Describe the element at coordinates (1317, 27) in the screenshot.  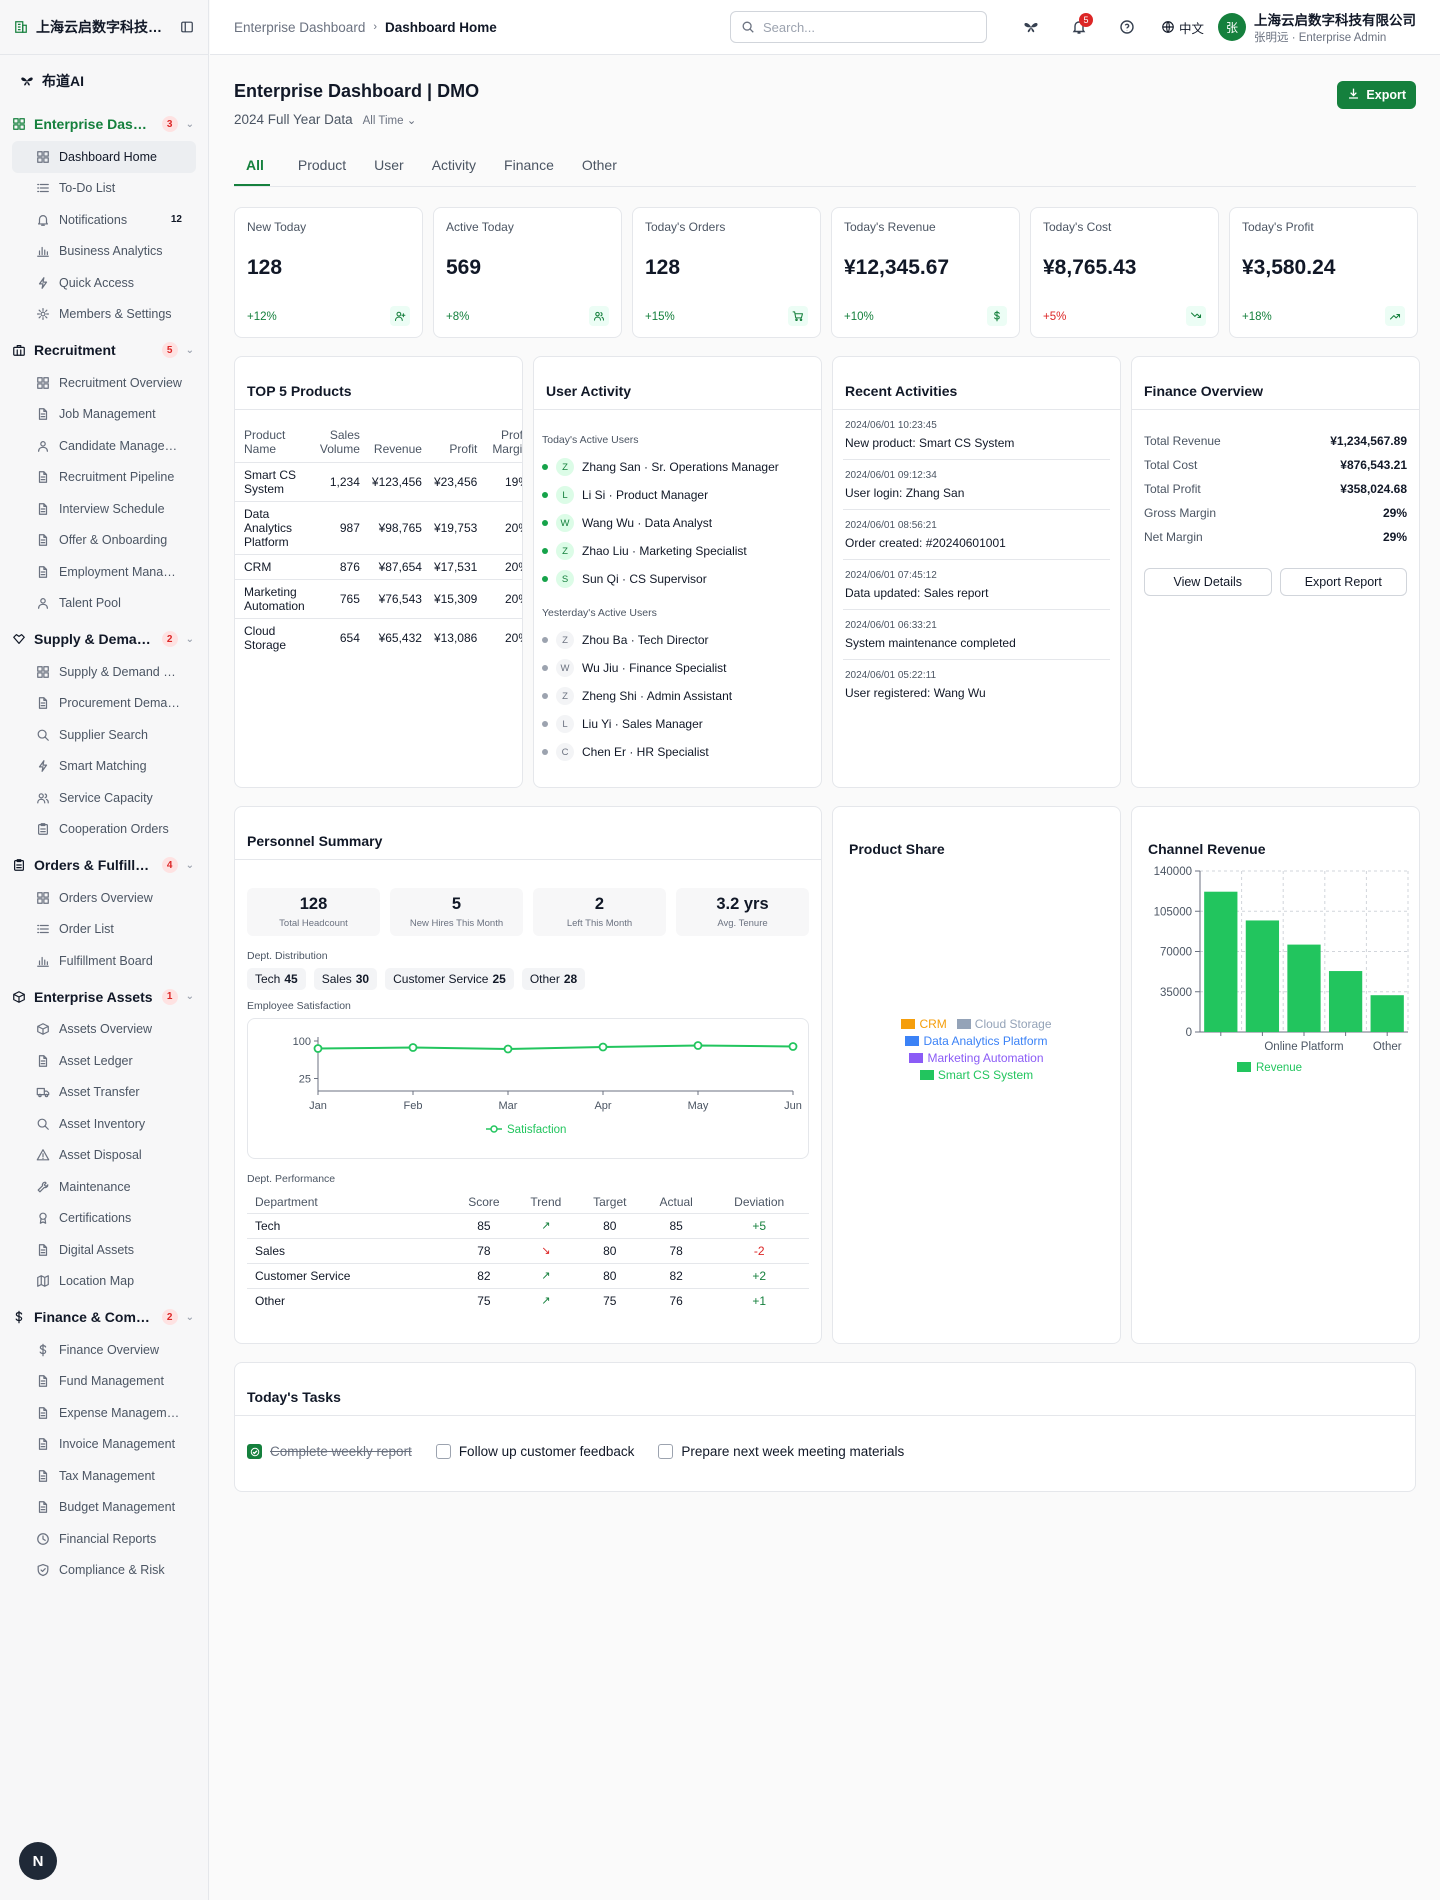
I see `user-menu: 张 上海云启数字科技有限公司 张明远 · Enterprise Admin` at that location.